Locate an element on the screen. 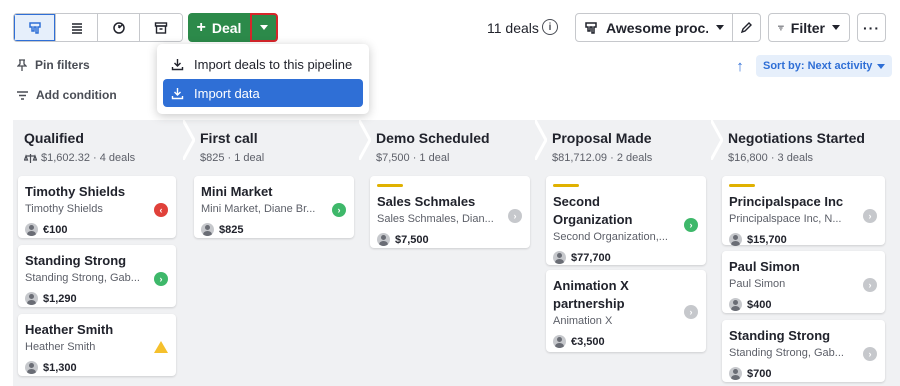 This screenshot has width=900, height=386. stage-name: Qualified is located at coordinates (54, 138).